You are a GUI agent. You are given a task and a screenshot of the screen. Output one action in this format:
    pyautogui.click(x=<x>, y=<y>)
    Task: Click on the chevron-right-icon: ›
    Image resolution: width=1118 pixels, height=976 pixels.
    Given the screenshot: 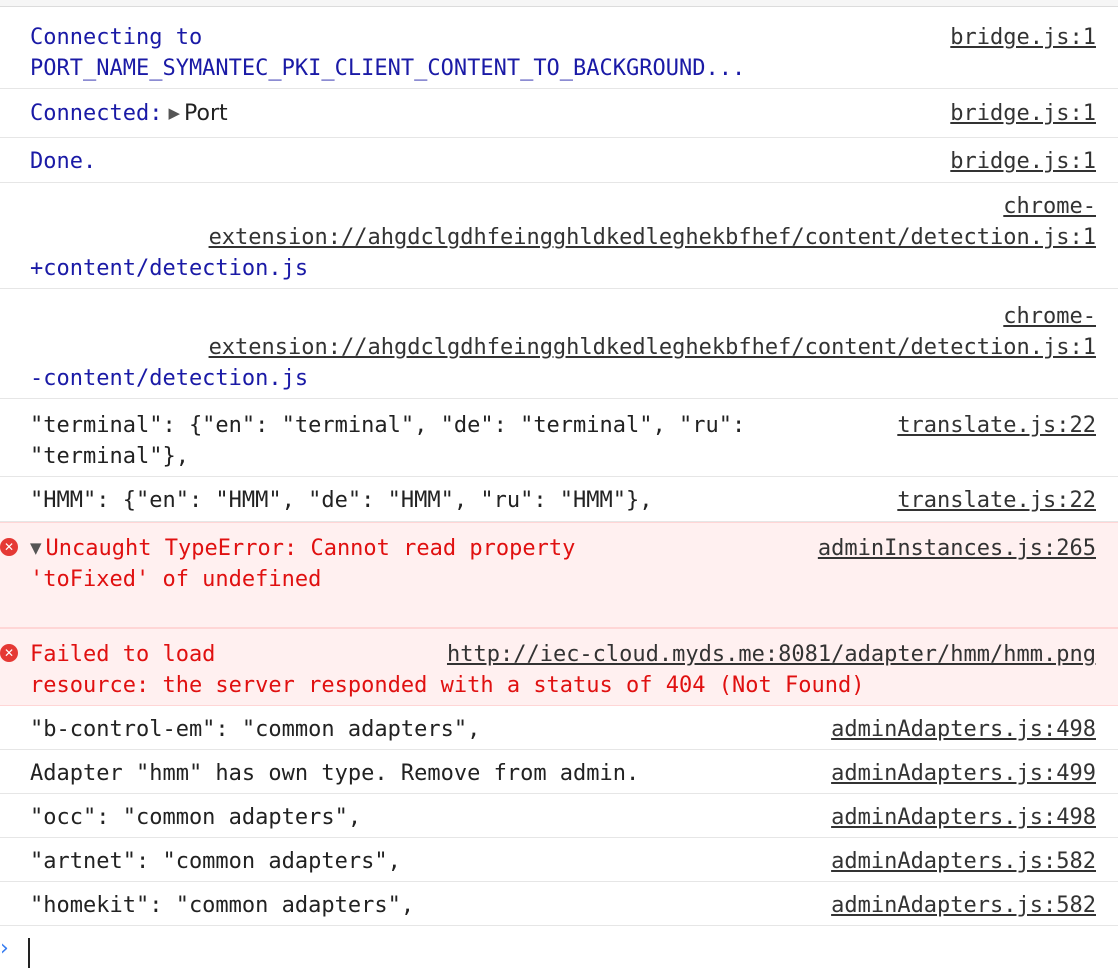 What is the action you would take?
    pyautogui.click(x=4, y=948)
    